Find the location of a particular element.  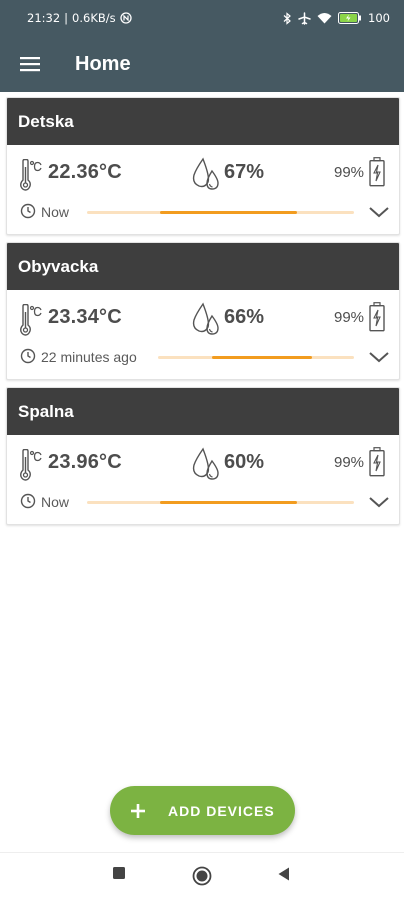

back-triangle-icon is located at coordinates (284, 874).